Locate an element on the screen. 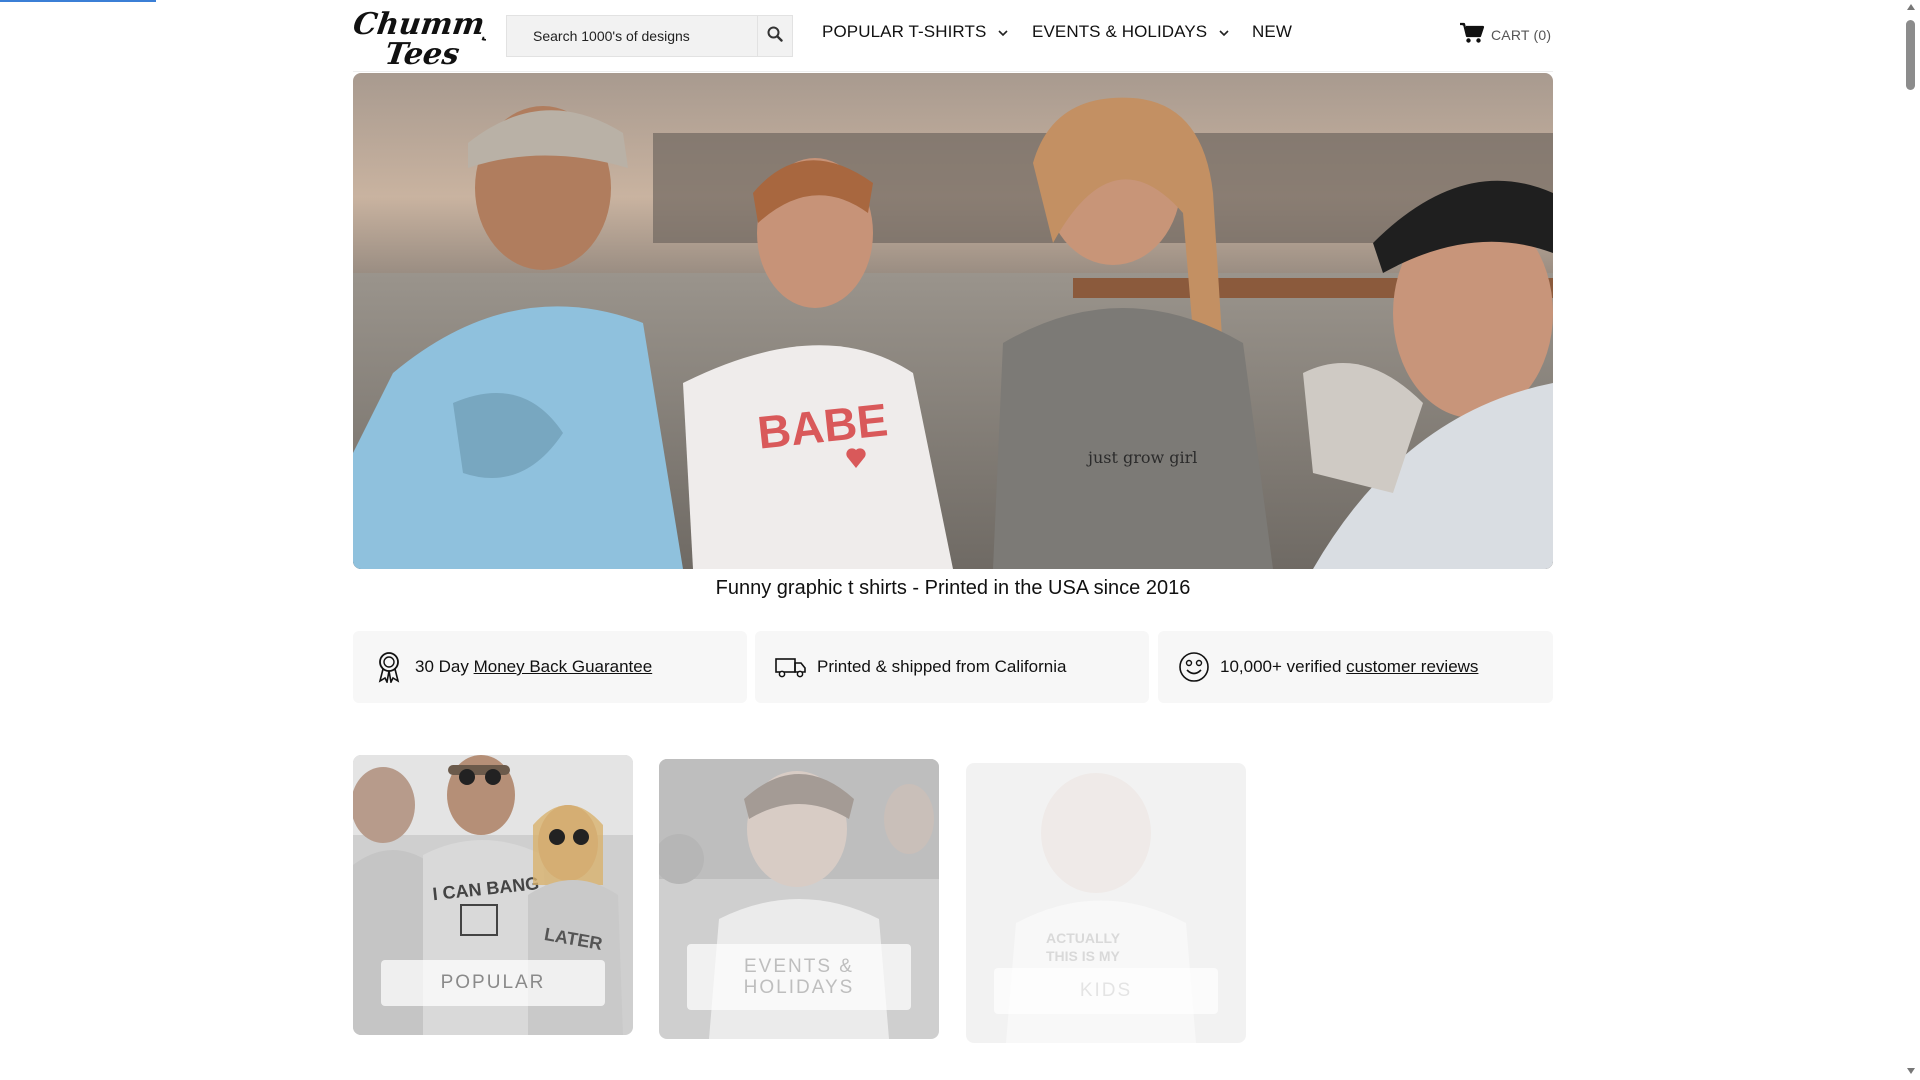 The height and width of the screenshot is (1080, 1920). category-card-kids: ACTUALLY THIS IS MY KIDS is located at coordinates (1106, 903).